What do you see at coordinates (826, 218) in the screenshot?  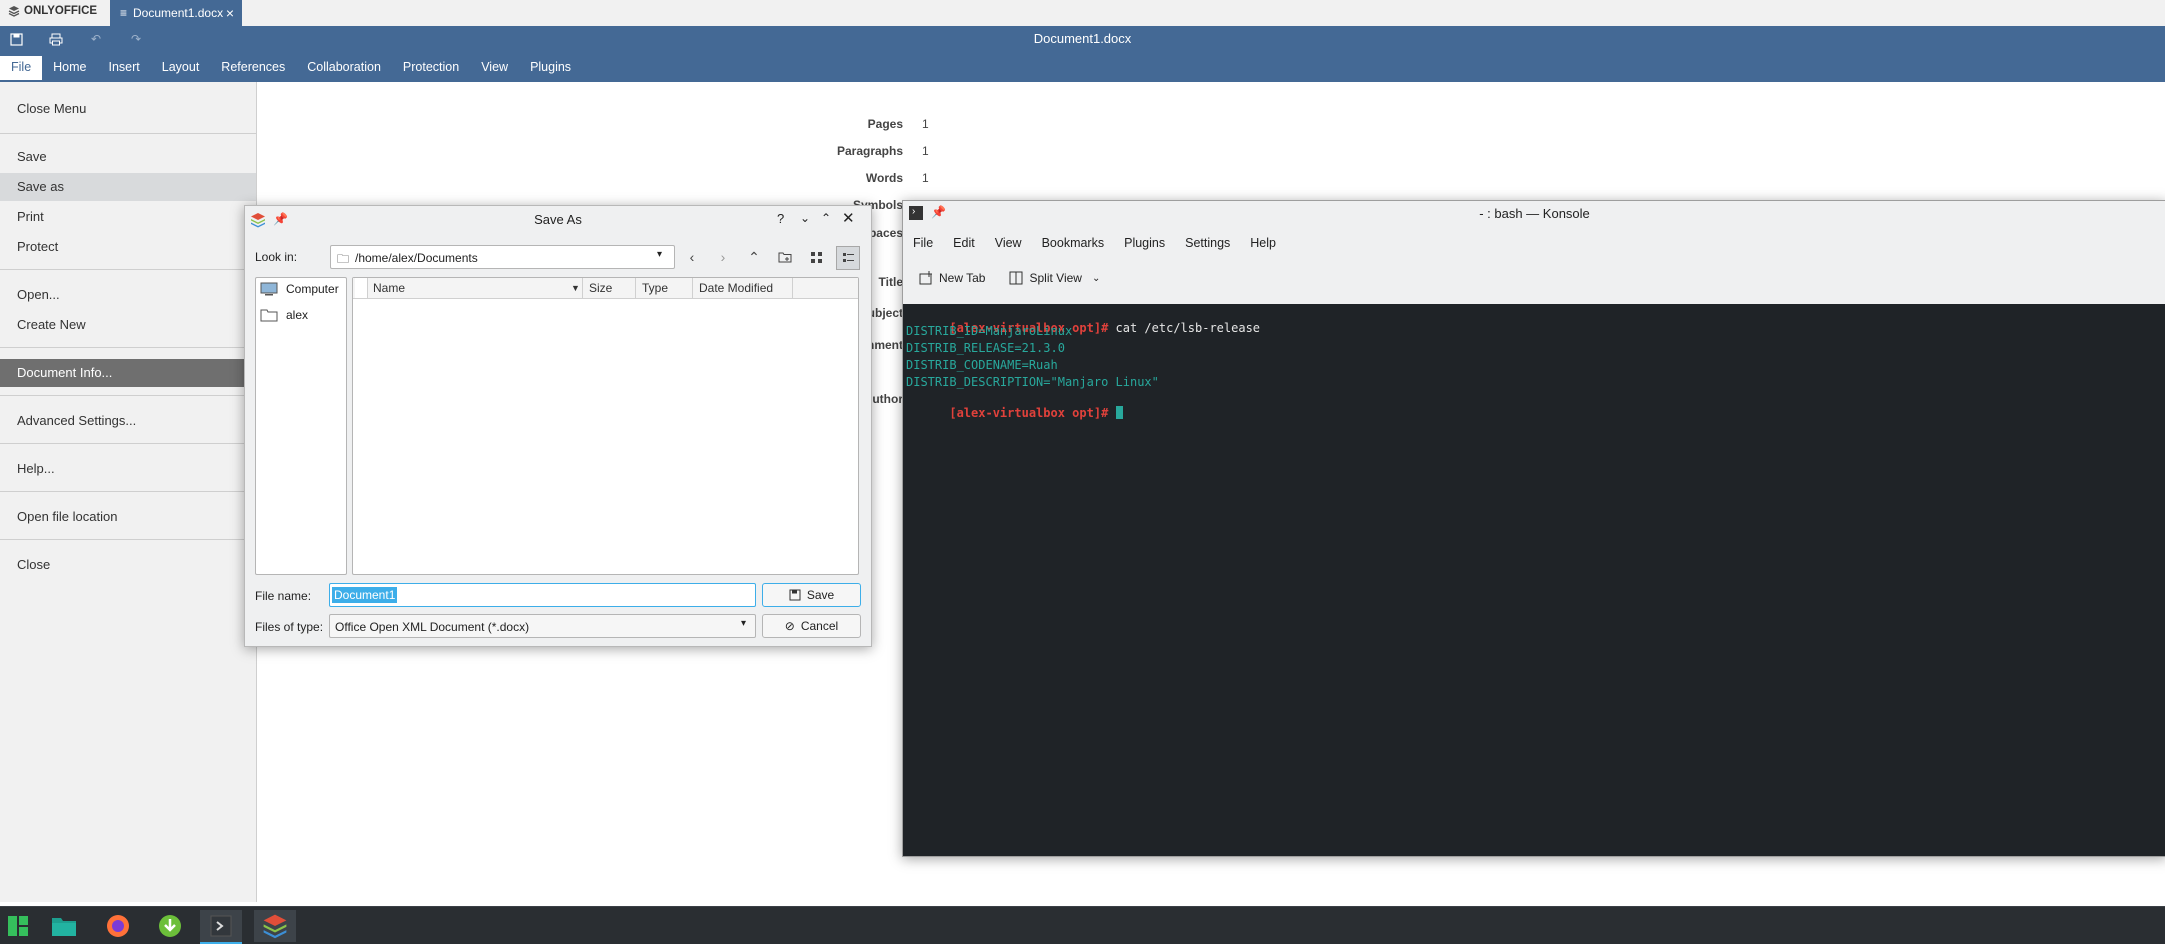 I see `maximize-icon: ⌃` at bounding box center [826, 218].